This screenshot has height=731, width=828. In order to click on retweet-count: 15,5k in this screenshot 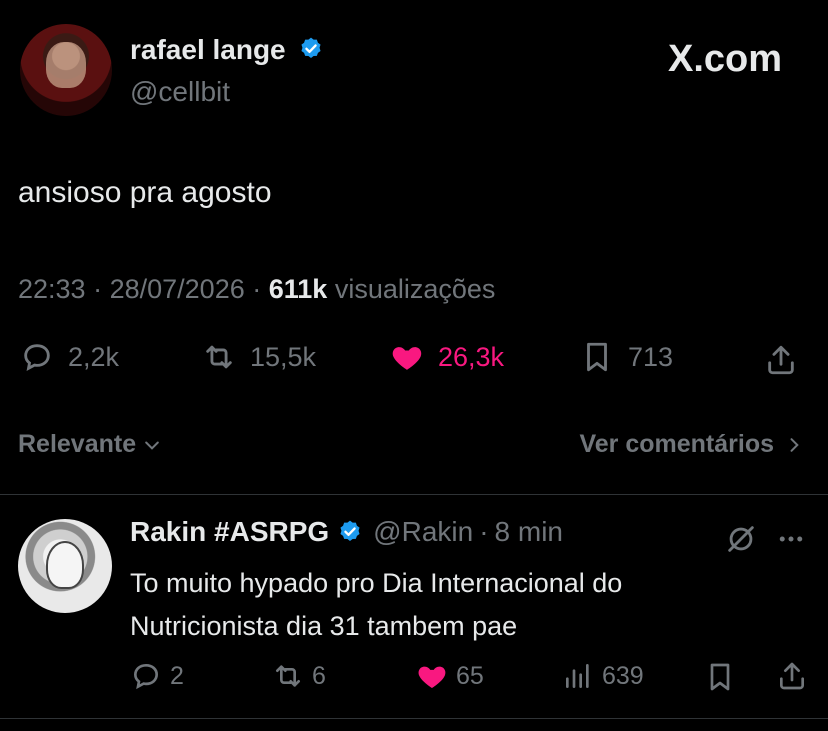, I will do `click(283, 356)`.